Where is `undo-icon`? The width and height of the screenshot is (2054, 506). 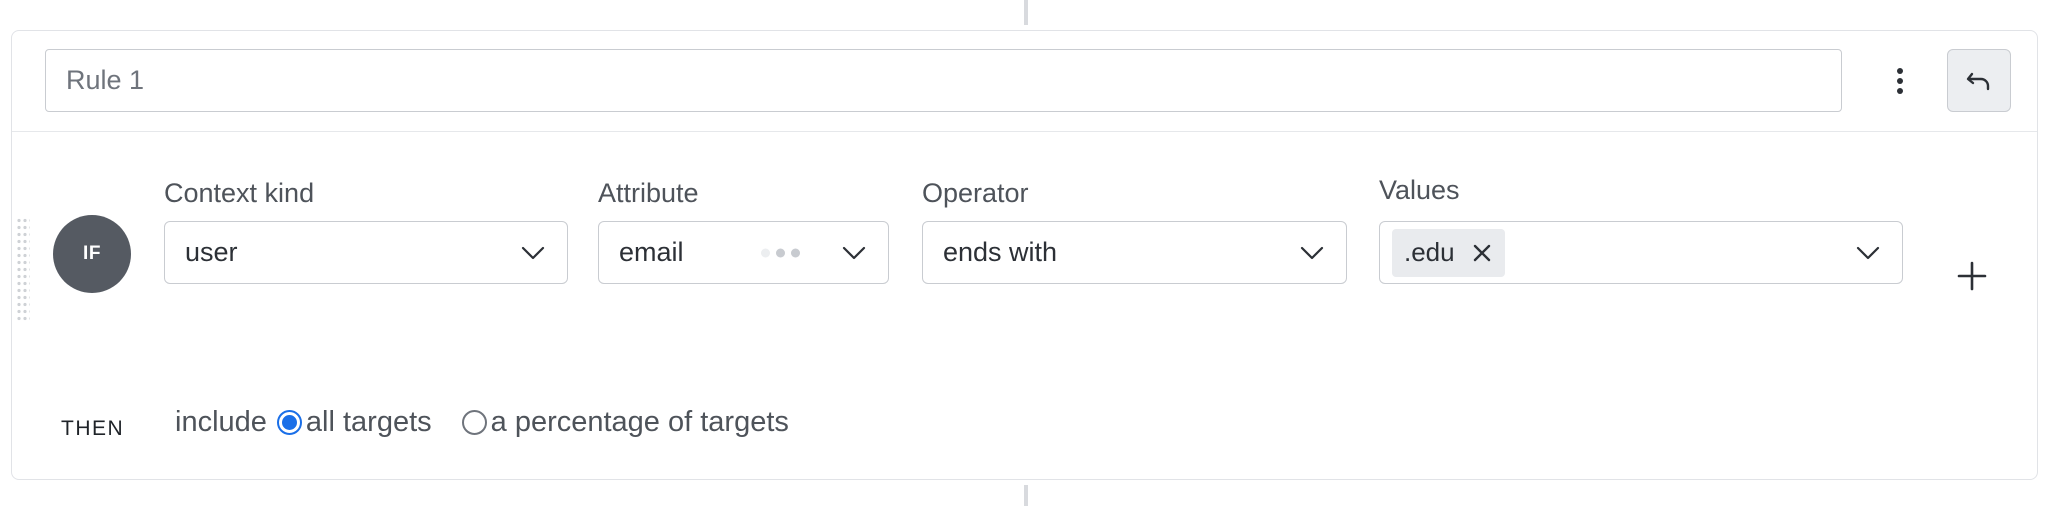
undo-icon is located at coordinates (1978, 81).